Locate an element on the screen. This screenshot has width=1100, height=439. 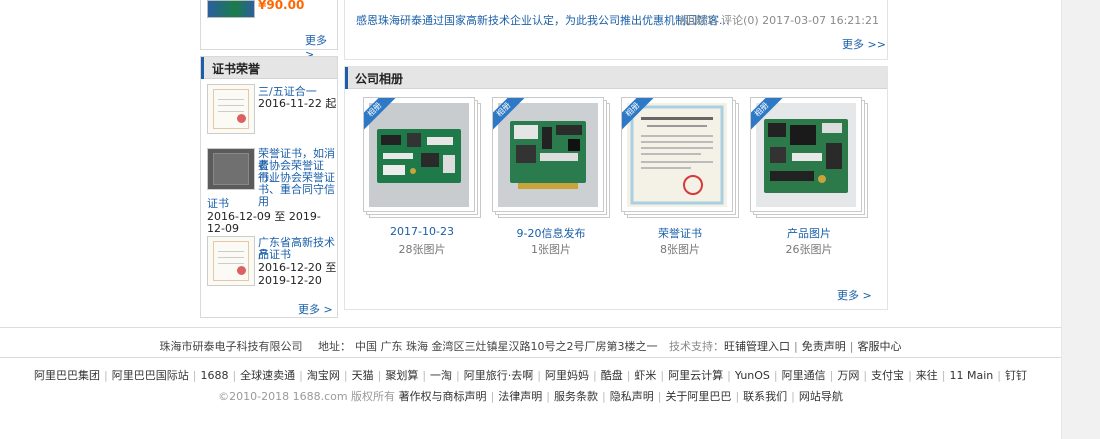
album-card: 相册 荣誉证书 8张图片 is located at coordinates (681, 176).